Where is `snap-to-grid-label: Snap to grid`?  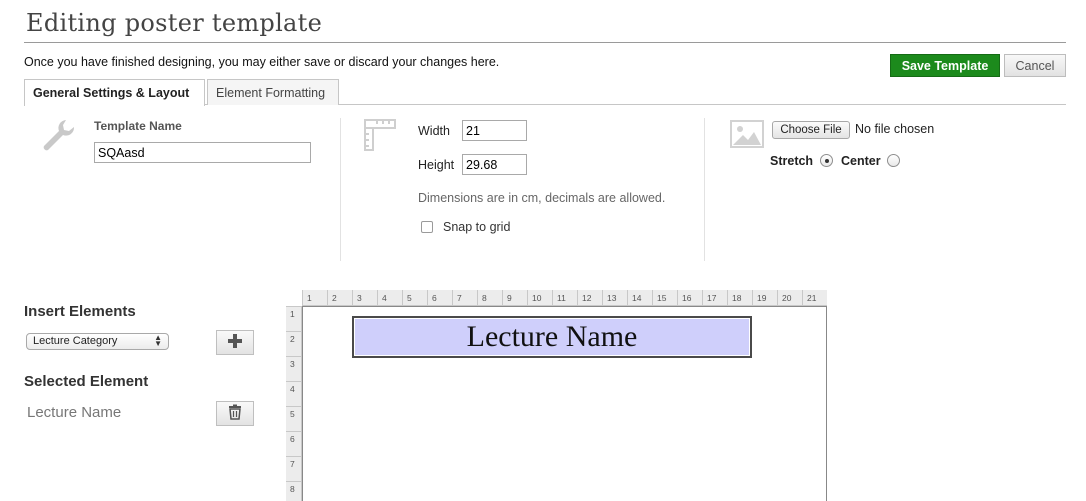 snap-to-grid-label: Snap to grid is located at coordinates (477, 227).